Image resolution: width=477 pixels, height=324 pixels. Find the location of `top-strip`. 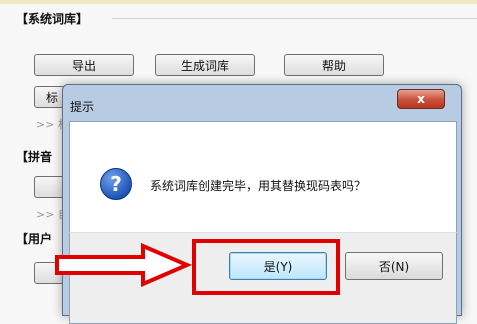

top-strip is located at coordinates (238, 2).